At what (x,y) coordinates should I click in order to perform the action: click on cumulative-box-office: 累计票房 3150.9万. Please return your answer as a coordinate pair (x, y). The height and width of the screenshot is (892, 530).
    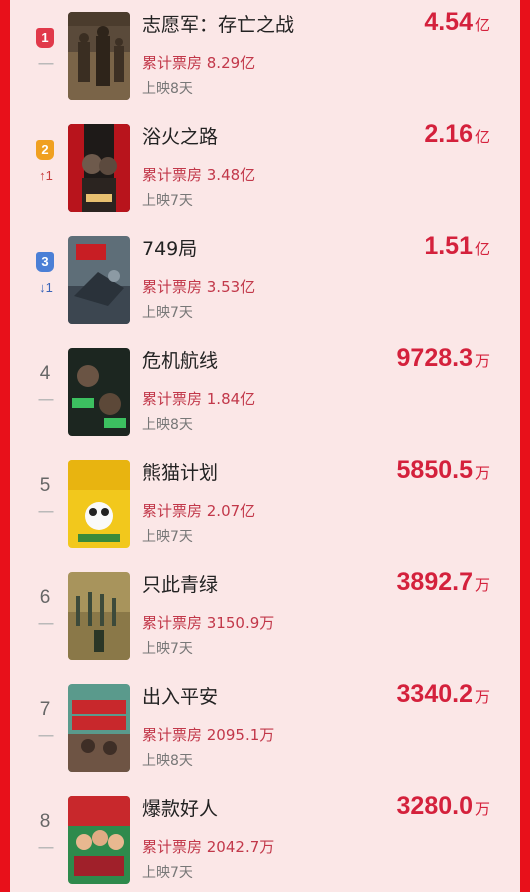
    Looking at the image, I should click on (208, 623).